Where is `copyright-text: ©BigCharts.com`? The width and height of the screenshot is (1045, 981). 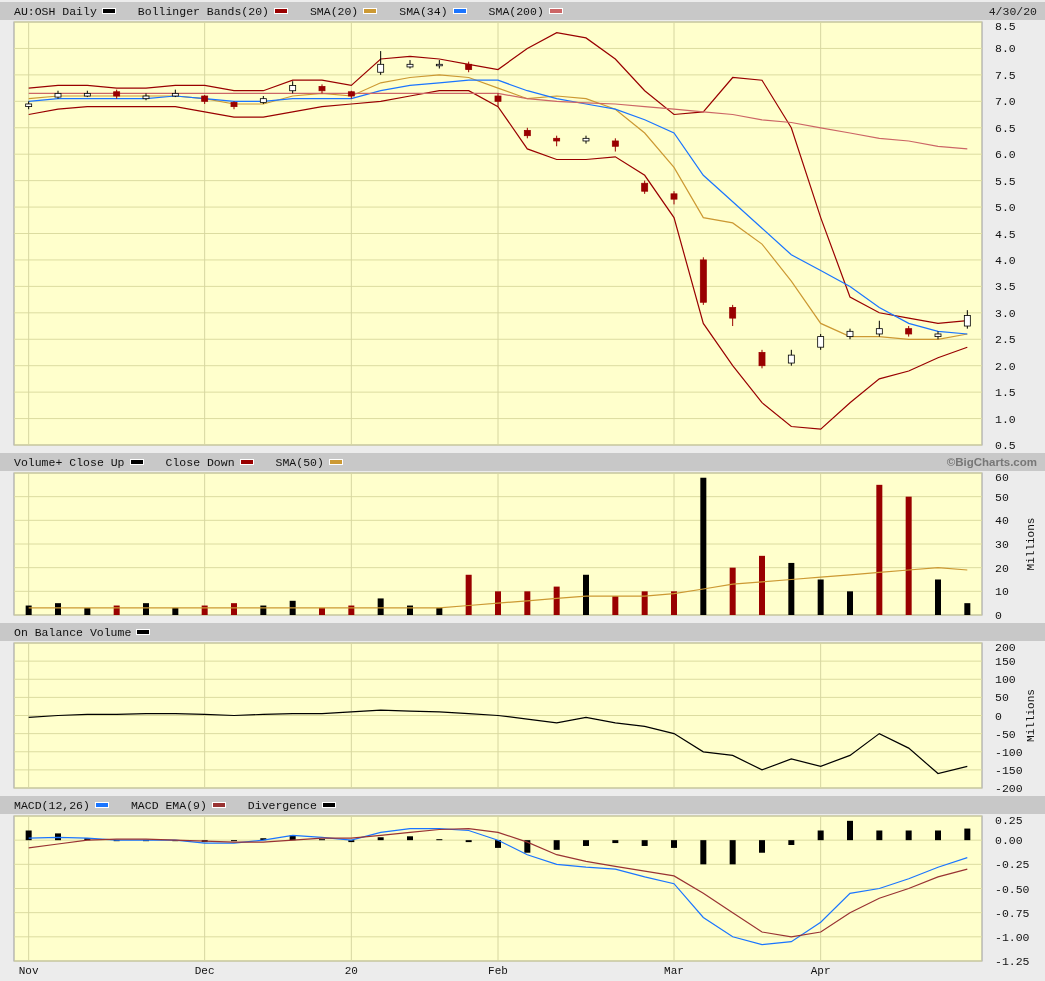
copyright-text: ©BigCharts.com is located at coordinates (991, 462).